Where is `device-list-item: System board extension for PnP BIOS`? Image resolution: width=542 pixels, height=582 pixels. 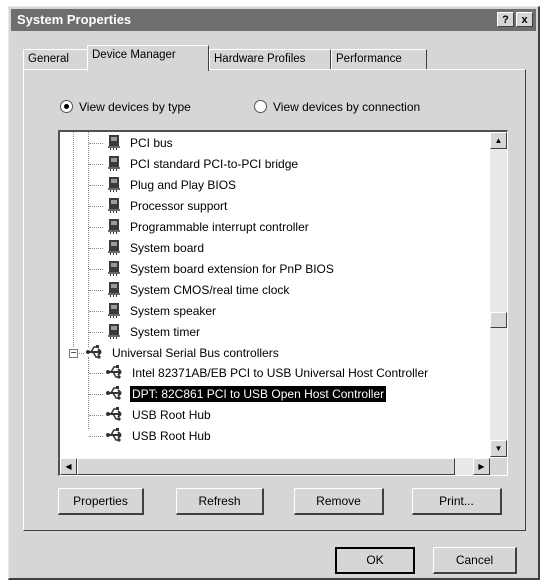 device-list-item: System board extension for PnP BIOS is located at coordinates (221, 269).